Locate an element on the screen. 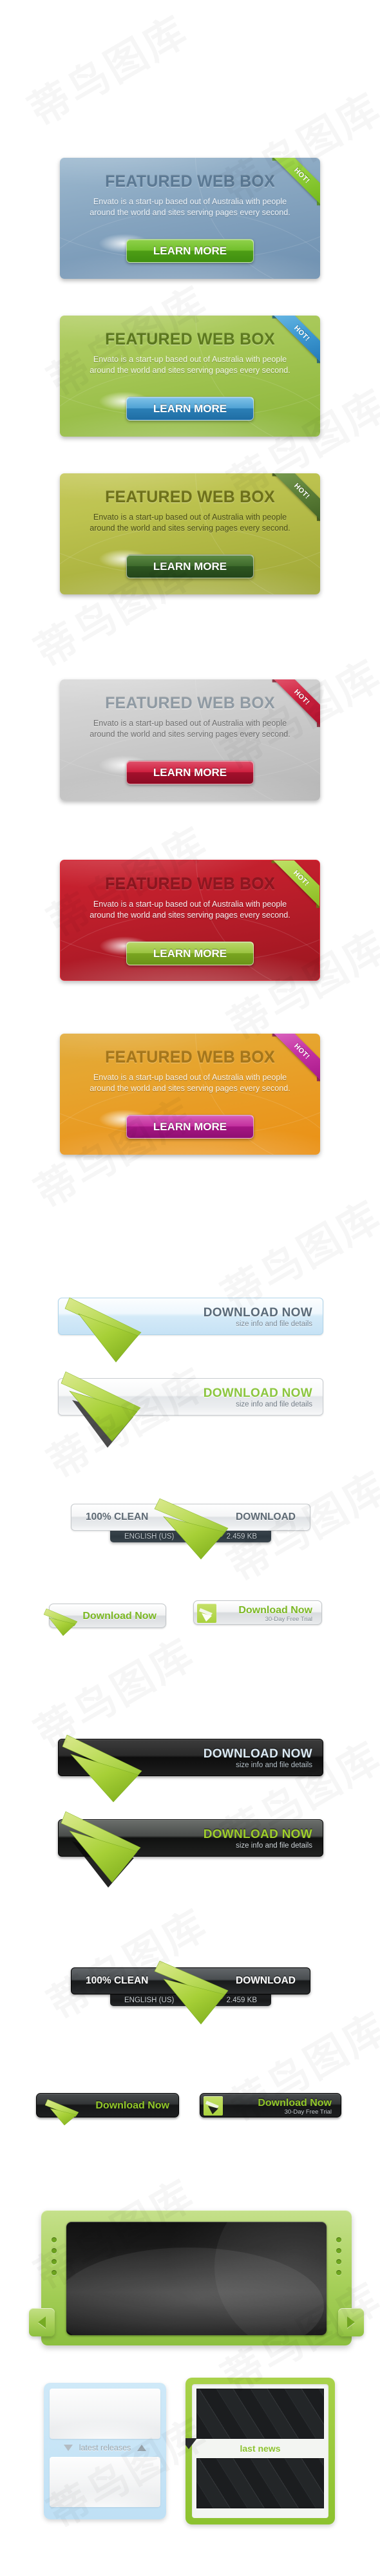 This screenshot has height=2576, width=380. arrow-right-icon is located at coordinates (351, 2322).